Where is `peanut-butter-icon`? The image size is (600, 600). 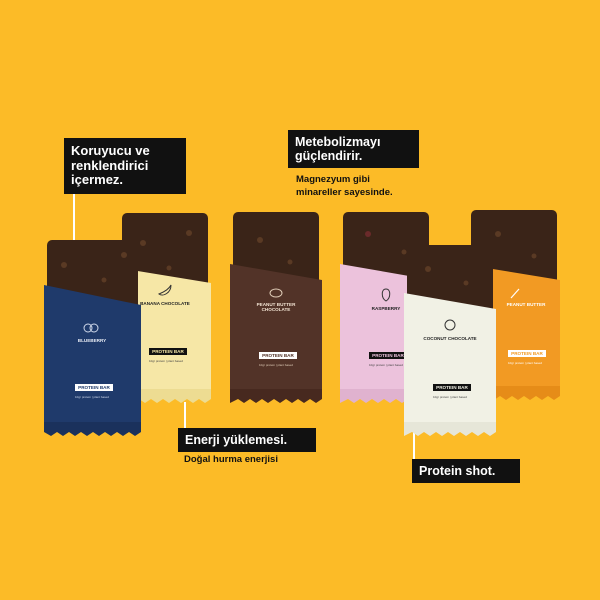 peanut-butter-icon is located at coordinates (515, 293).